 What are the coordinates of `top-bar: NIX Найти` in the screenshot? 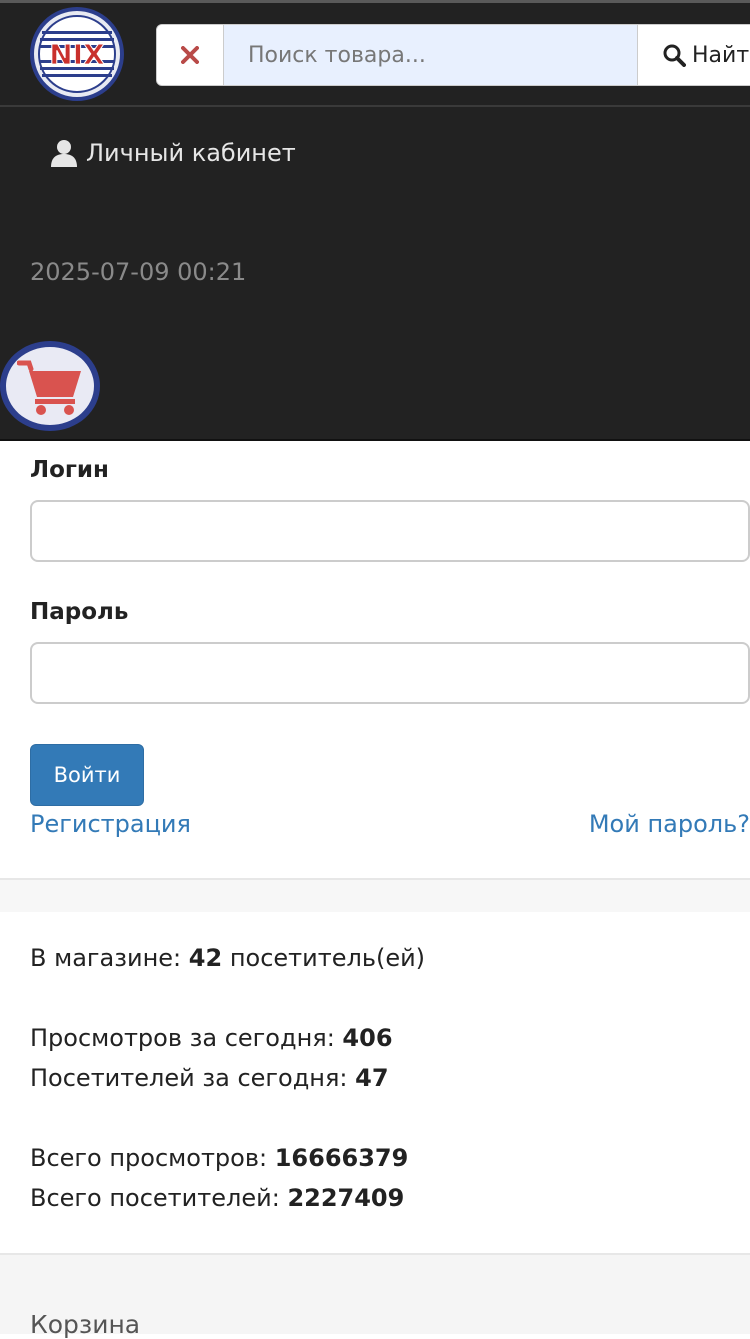 It's located at (375, 55).